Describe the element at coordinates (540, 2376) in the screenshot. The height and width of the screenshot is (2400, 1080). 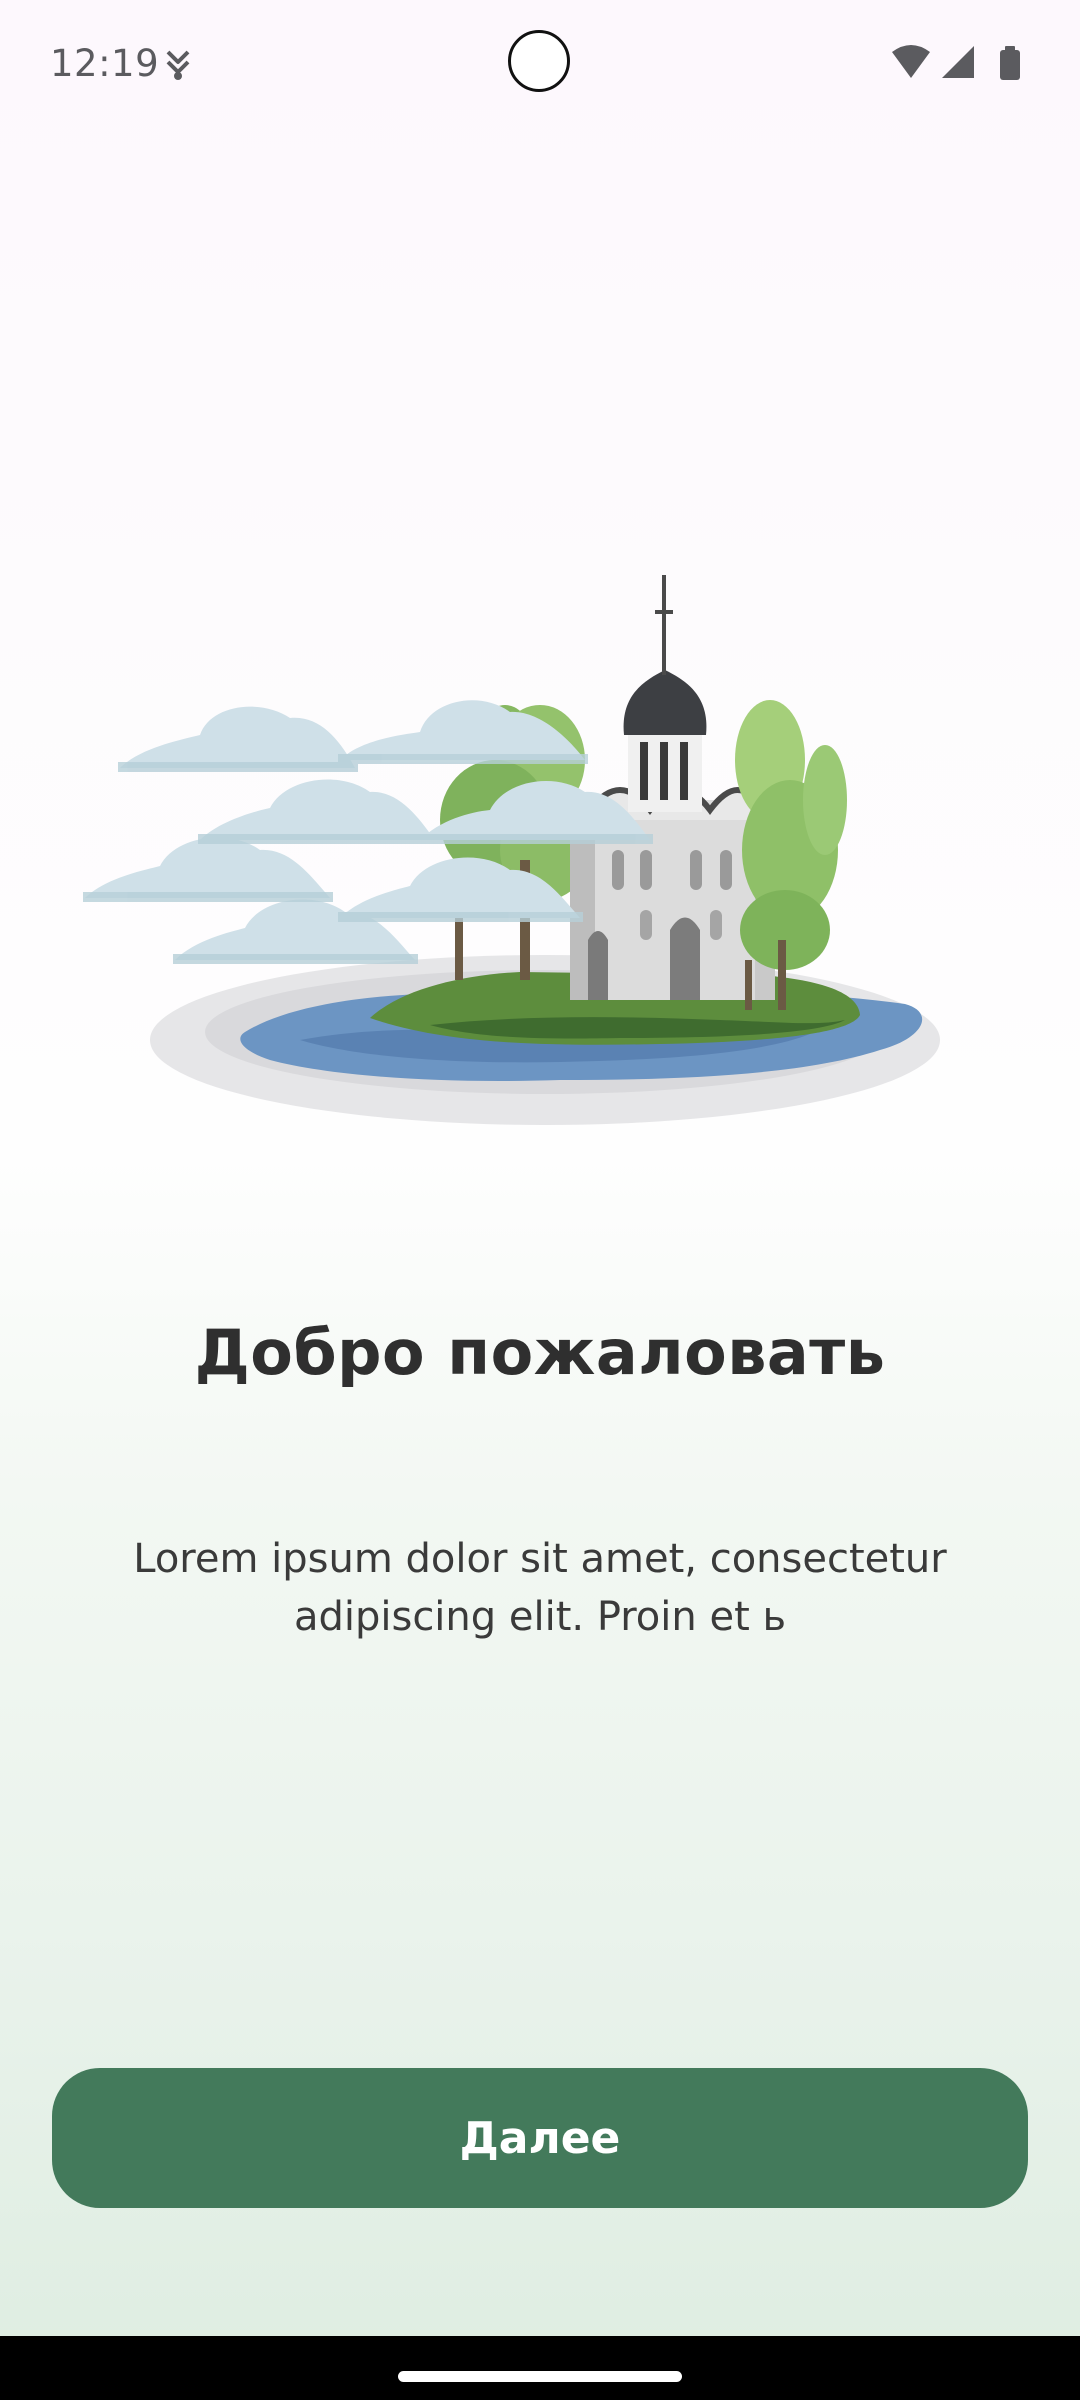
I see `home-indicator` at that location.